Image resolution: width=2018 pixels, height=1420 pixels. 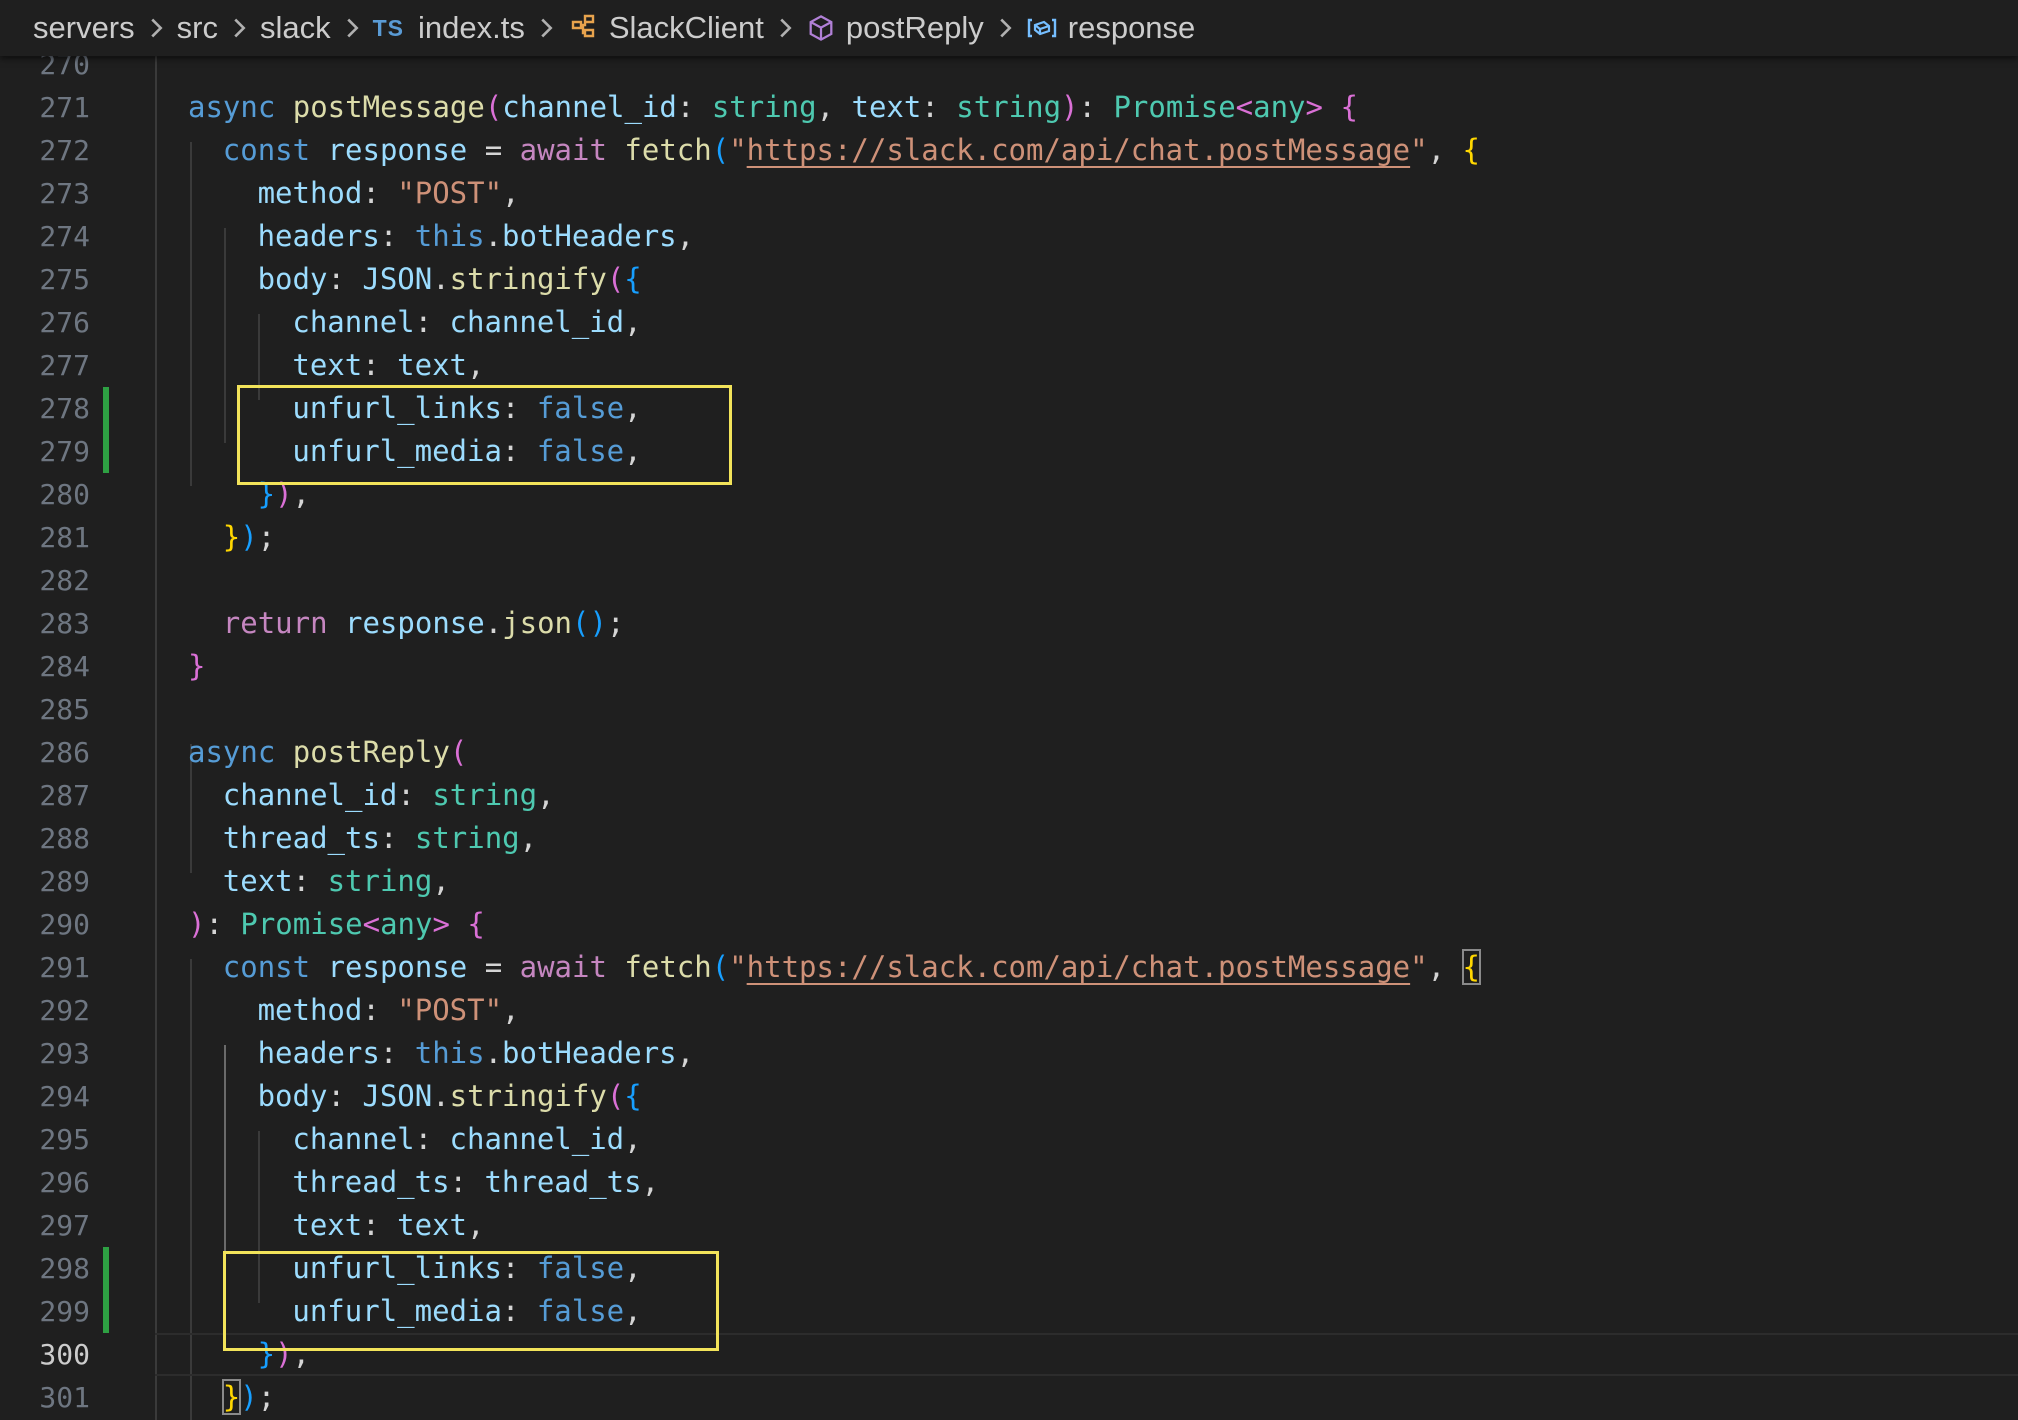 What do you see at coordinates (589, 107) in the screenshot?
I see `code-token: channel_id` at bounding box center [589, 107].